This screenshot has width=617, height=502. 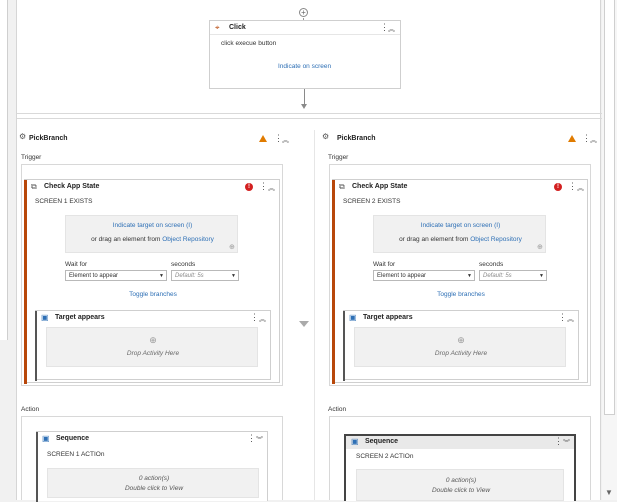 What do you see at coordinates (48, 138) in the screenshot?
I see `left-pickbranch-title: PickBranch` at bounding box center [48, 138].